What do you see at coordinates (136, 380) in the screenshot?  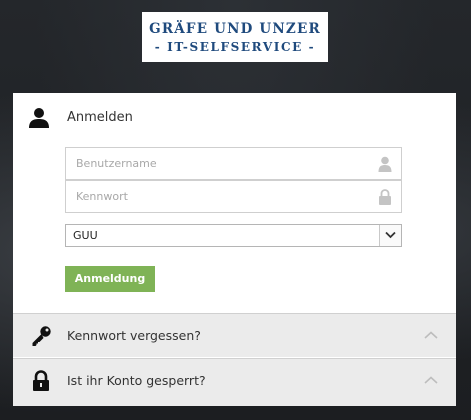 I see `account-locked-label: Ist ihr Konto gesperrt?` at bounding box center [136, 380].